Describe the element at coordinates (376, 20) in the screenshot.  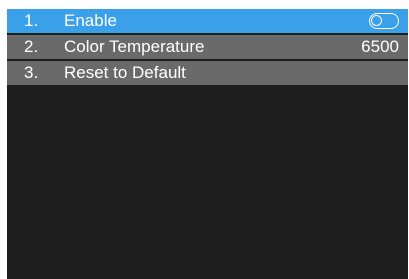
I see `toggle-knob` at that location.